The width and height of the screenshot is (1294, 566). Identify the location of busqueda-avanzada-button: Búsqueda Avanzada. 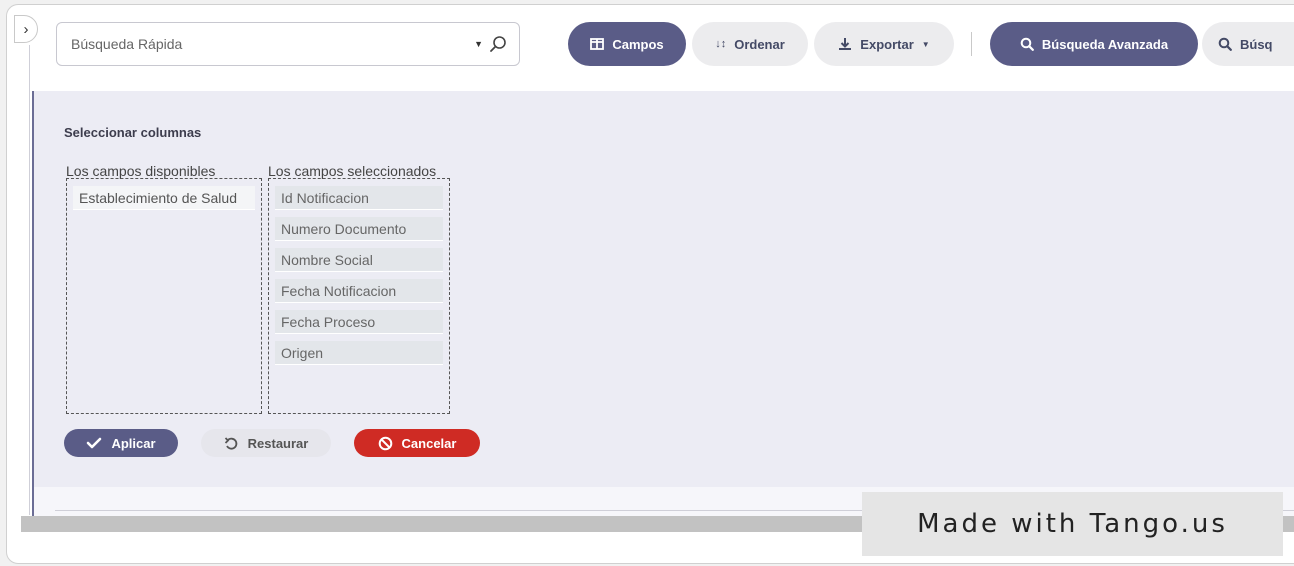
(1094, 44).